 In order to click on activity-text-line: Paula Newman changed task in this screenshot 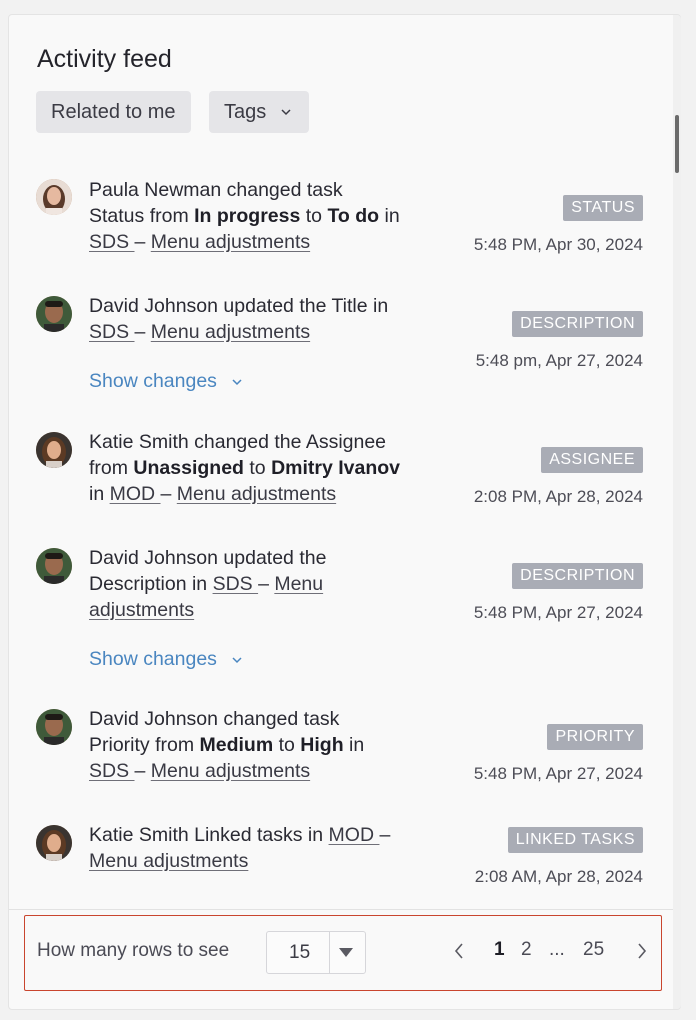, I will do `click(216, 190)`.